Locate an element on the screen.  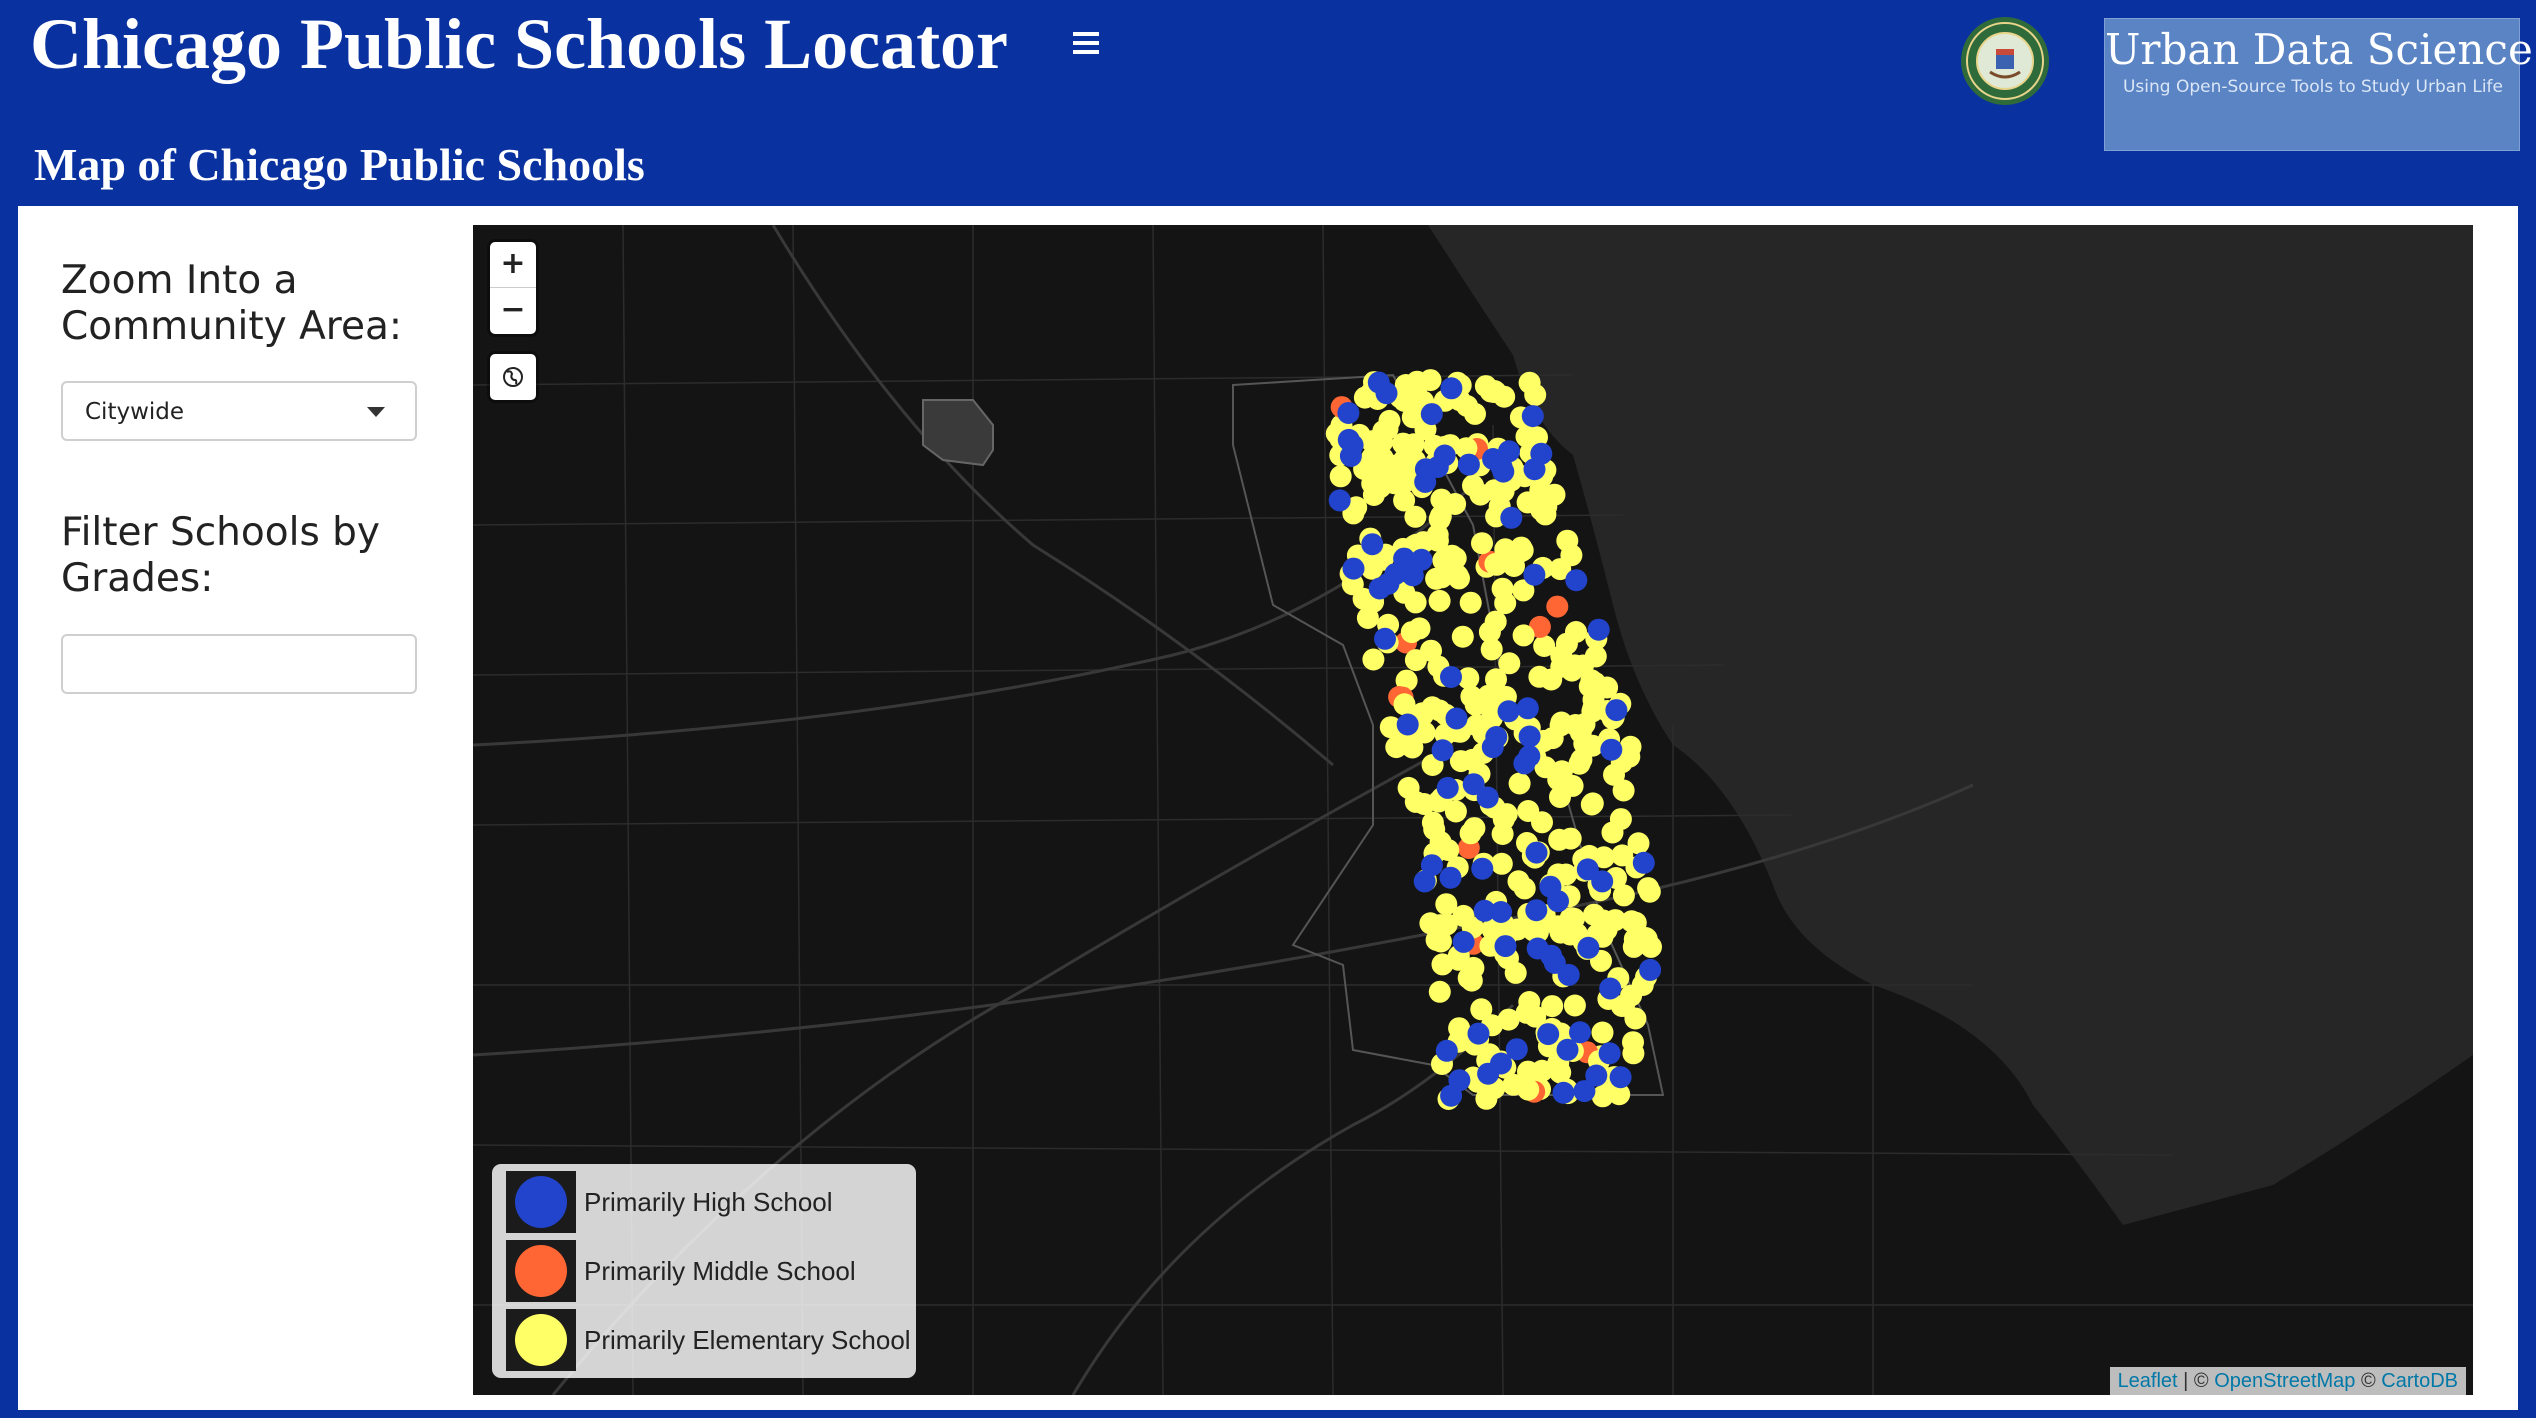
community-area-select: Citywide is located at coordinates (239, 411).